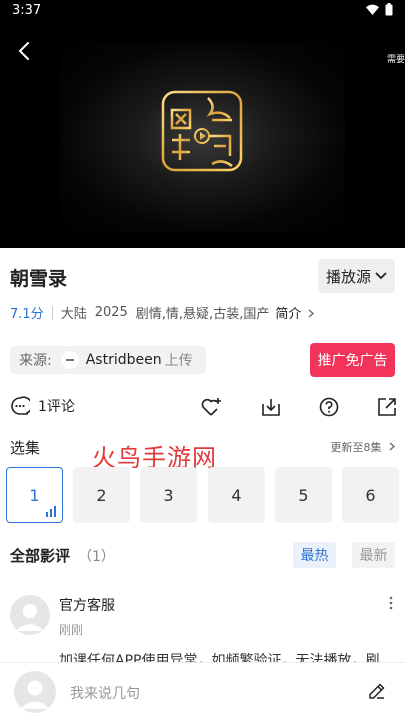 This screenshot has height=720, width=405. I want to click on episode-button-3: 3, so click(168, 495).